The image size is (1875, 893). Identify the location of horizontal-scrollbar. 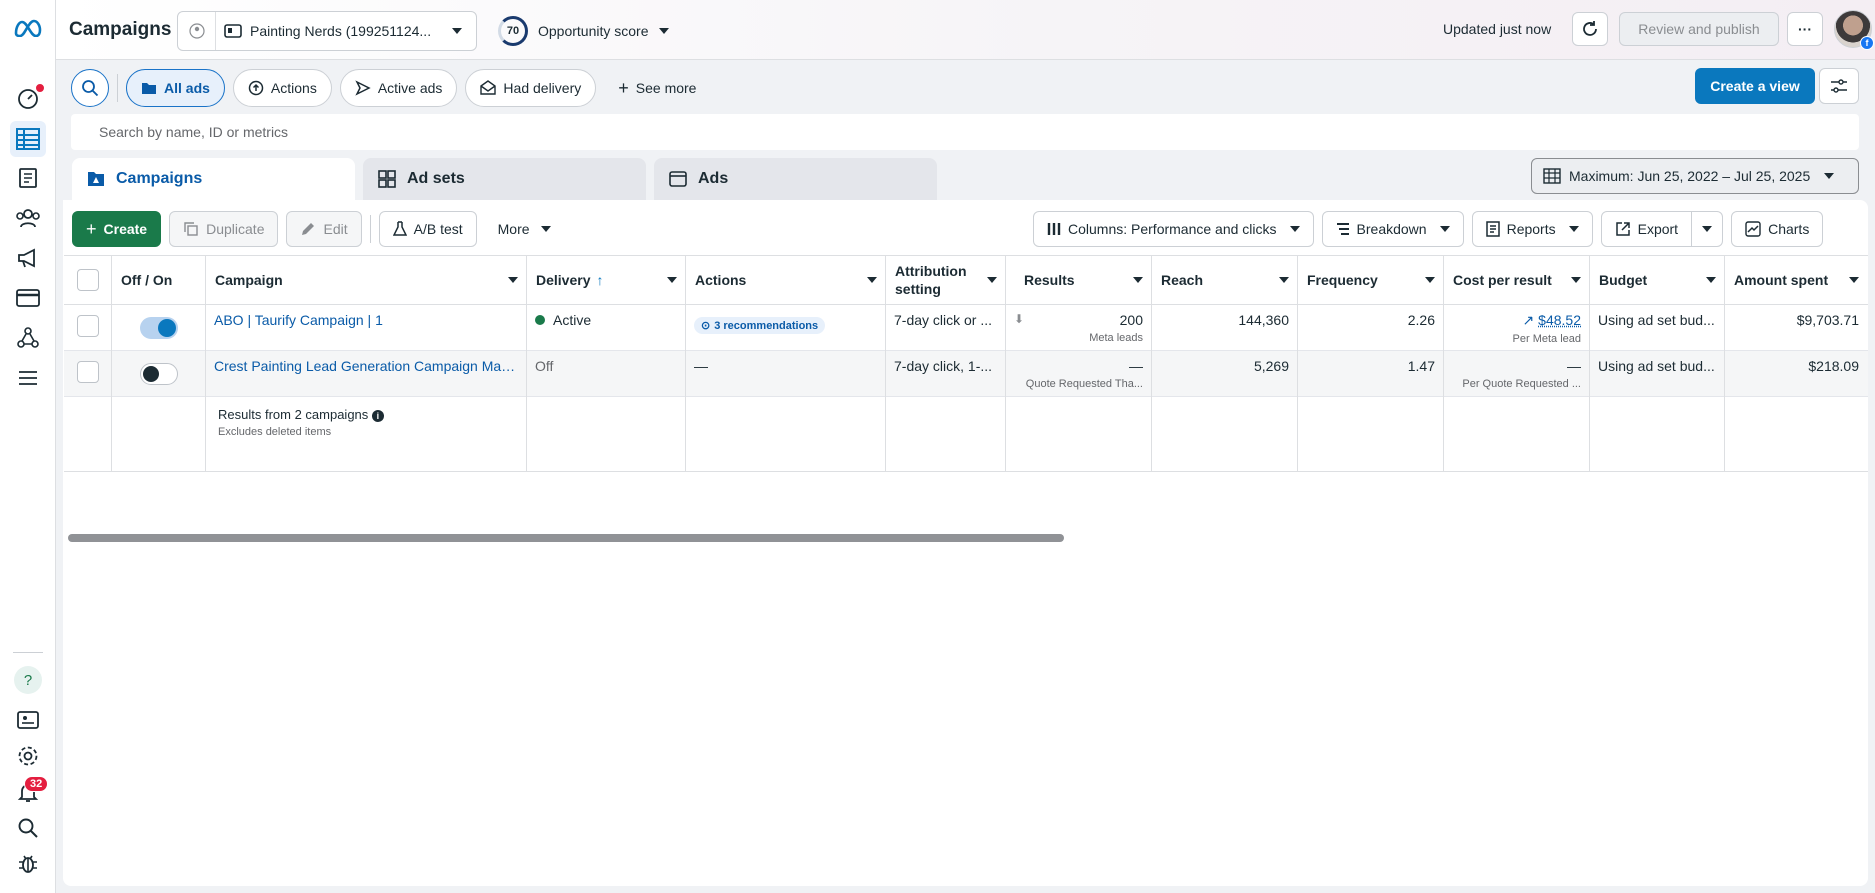
(566, 538).